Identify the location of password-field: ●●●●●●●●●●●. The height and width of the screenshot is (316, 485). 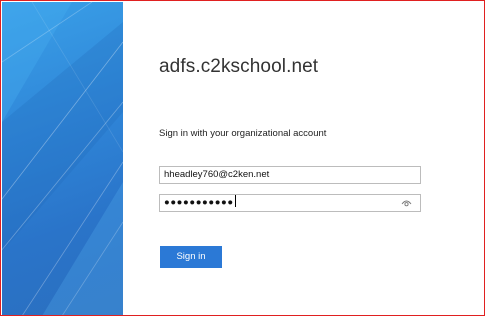
(290, 203).